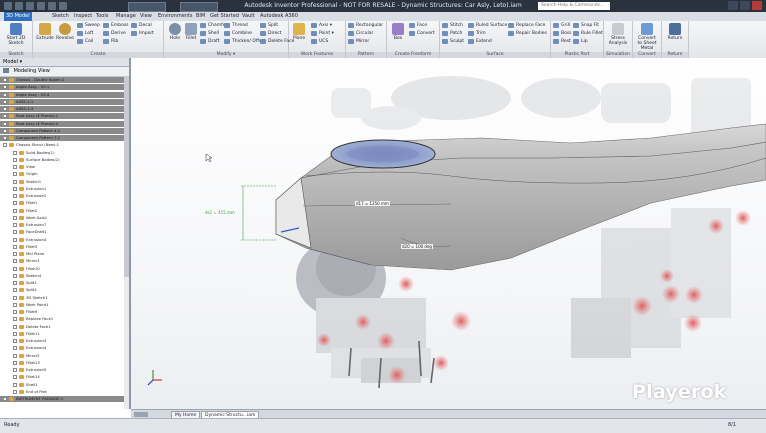 This screenshot has height=433, width=766. I want to click on browser-node: Mid Plane, so click(64, 254).